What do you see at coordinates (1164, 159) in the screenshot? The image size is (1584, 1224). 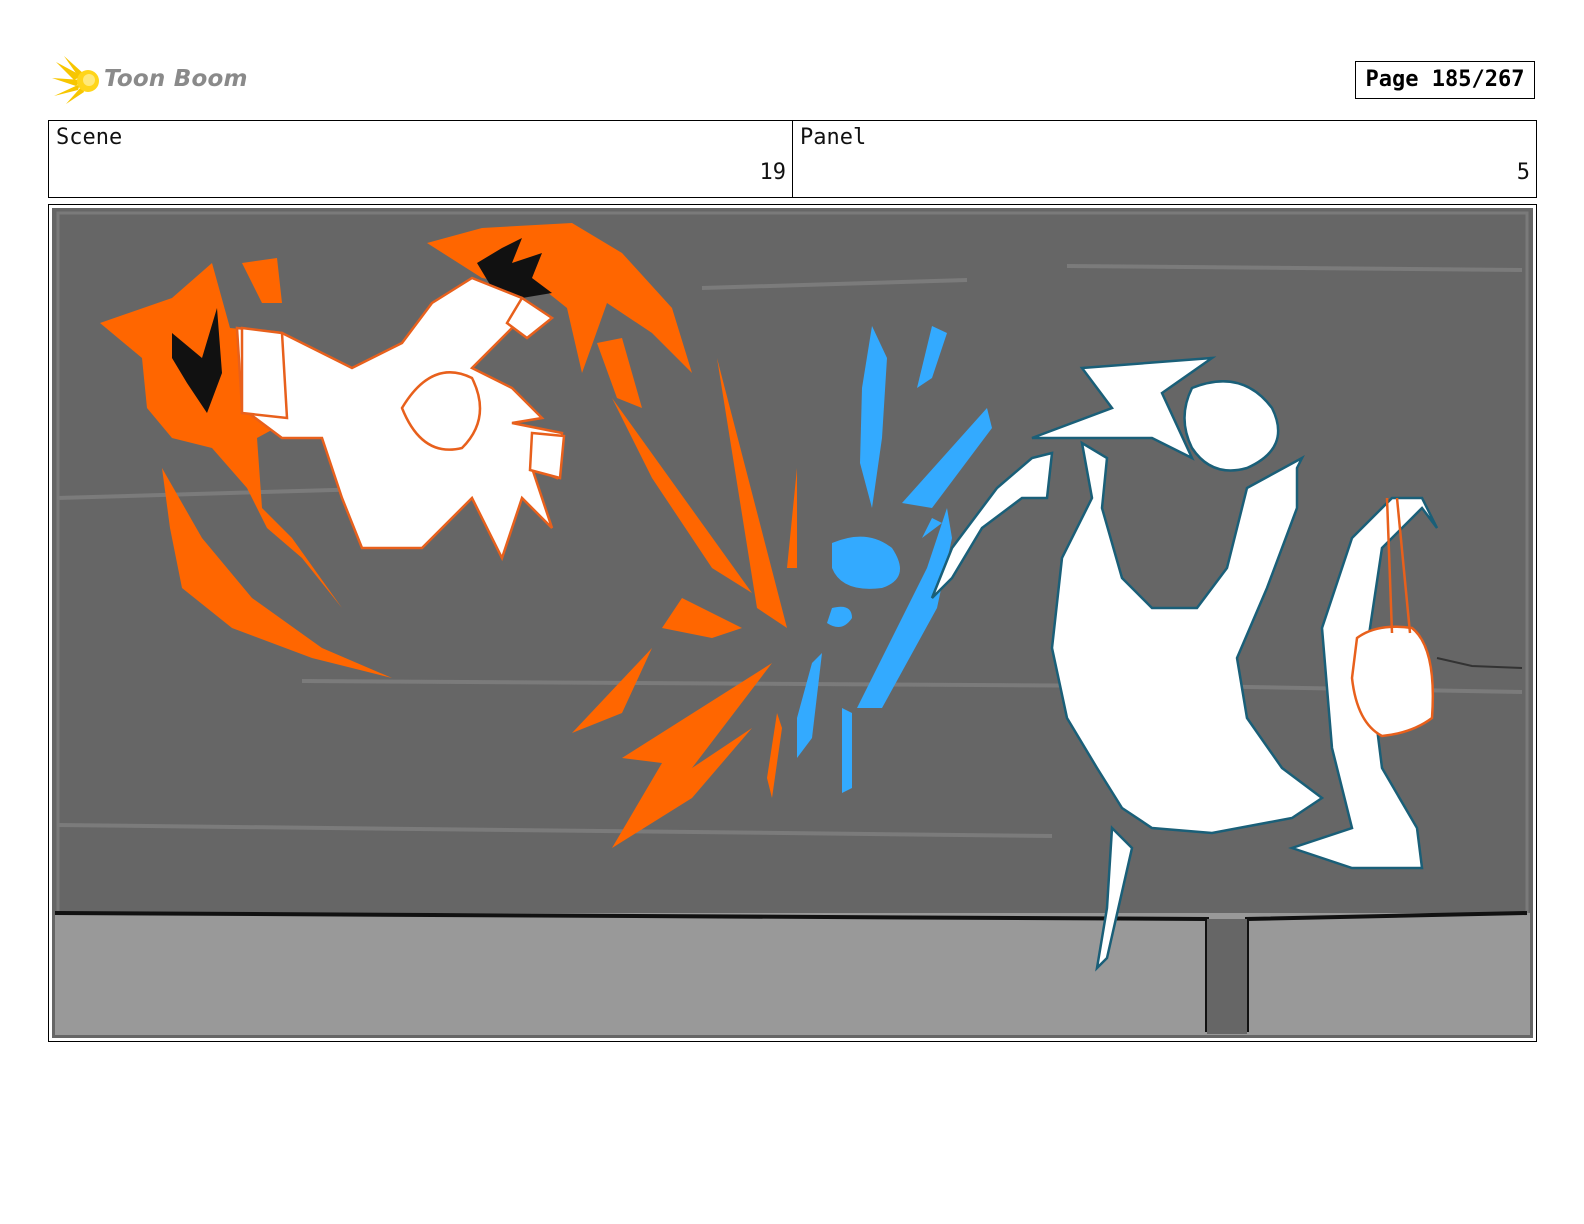 I see `panel-cell: Panel 5` at bounding box center [1164, 159].